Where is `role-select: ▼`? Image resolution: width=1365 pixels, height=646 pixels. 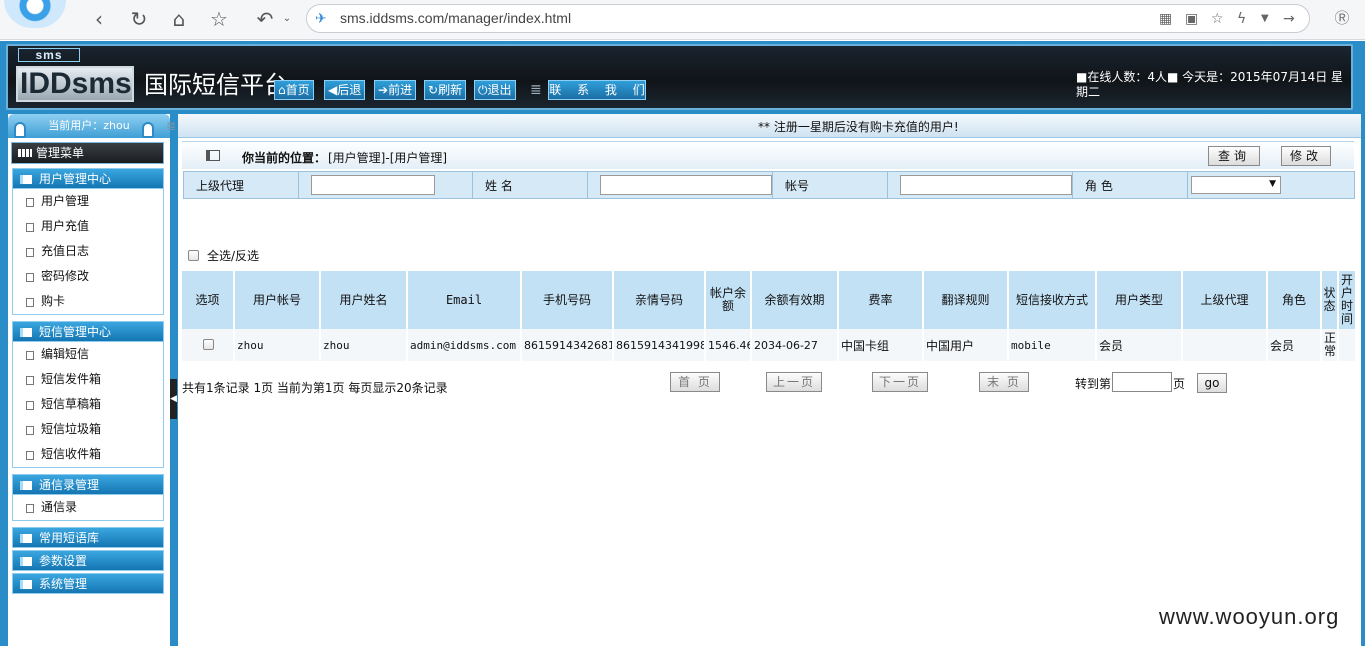
role-select: ▼ is located at coordinates (1236, 185).